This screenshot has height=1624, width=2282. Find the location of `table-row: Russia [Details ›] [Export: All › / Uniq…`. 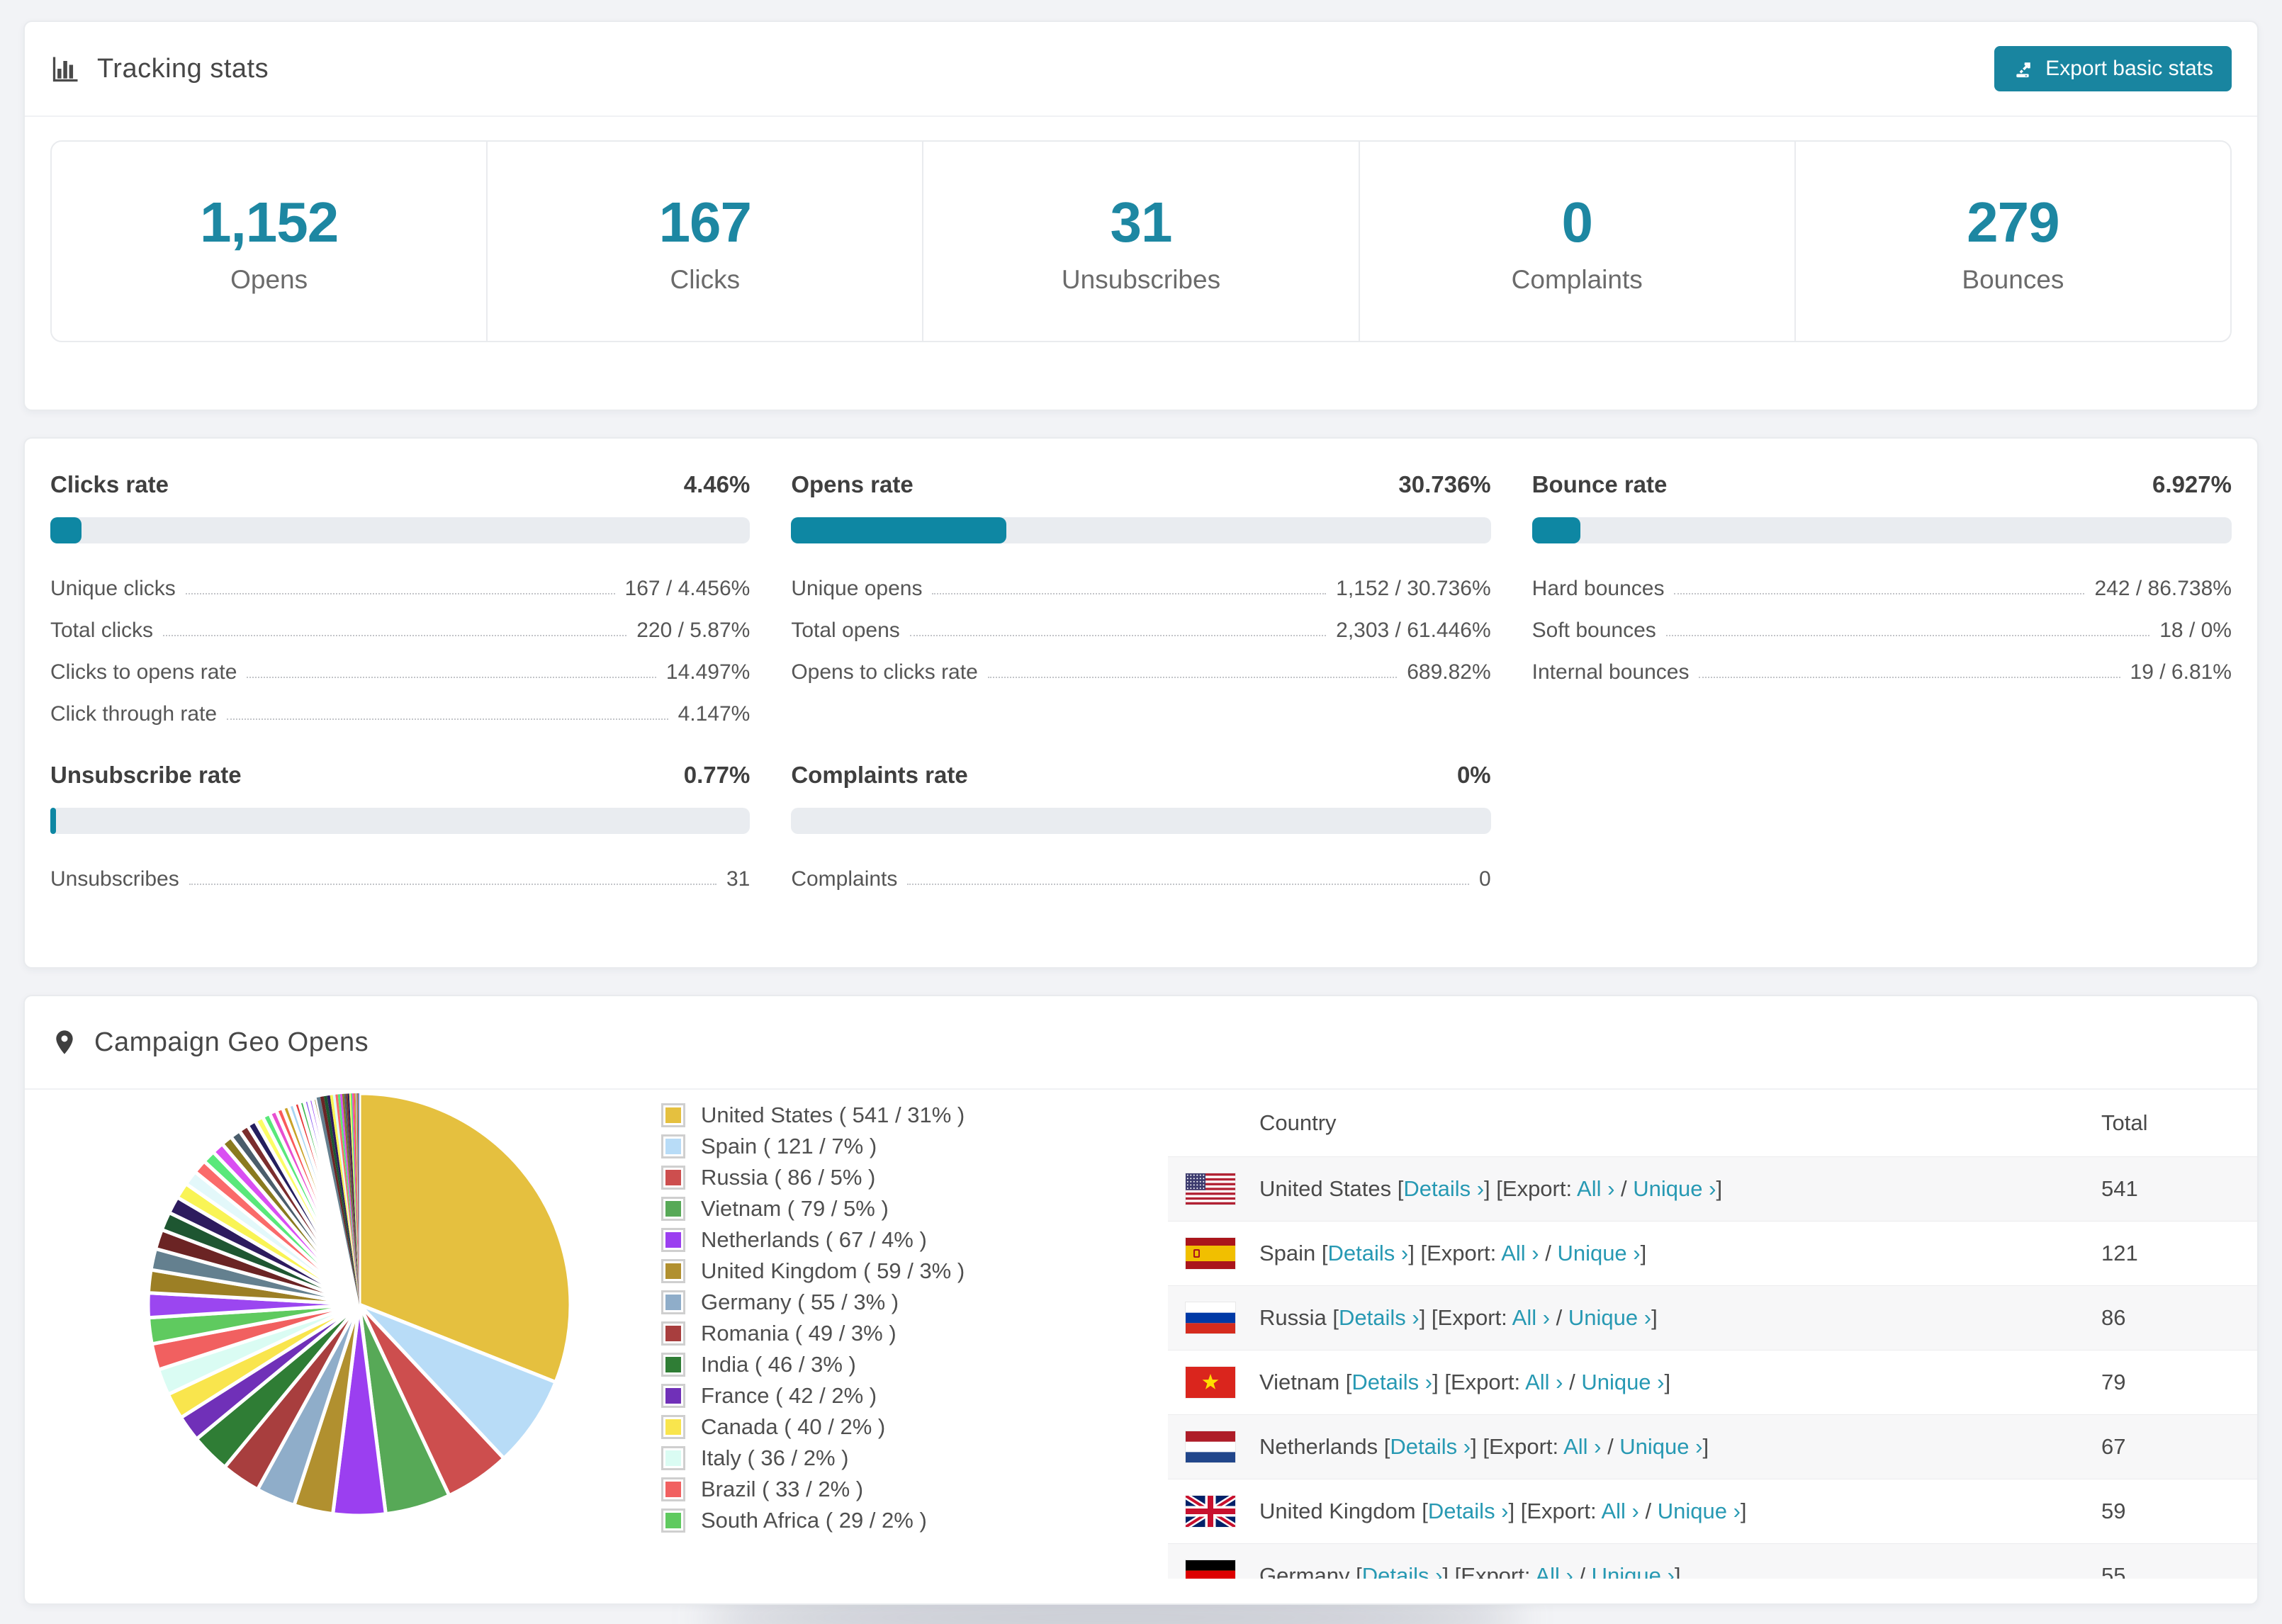

table-row: Russia [Details ›] [Export: All › / Uniq… is located at coordinates (1713, 1318).